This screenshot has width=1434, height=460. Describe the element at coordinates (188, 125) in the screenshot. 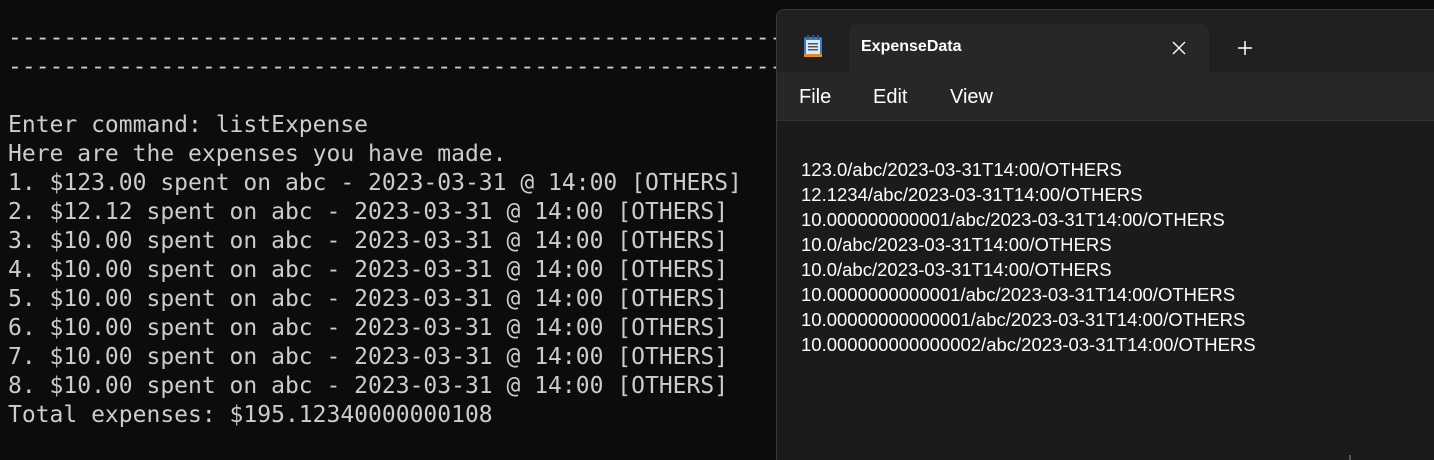

I see `command-line: Enter command: listExpense` at that location.